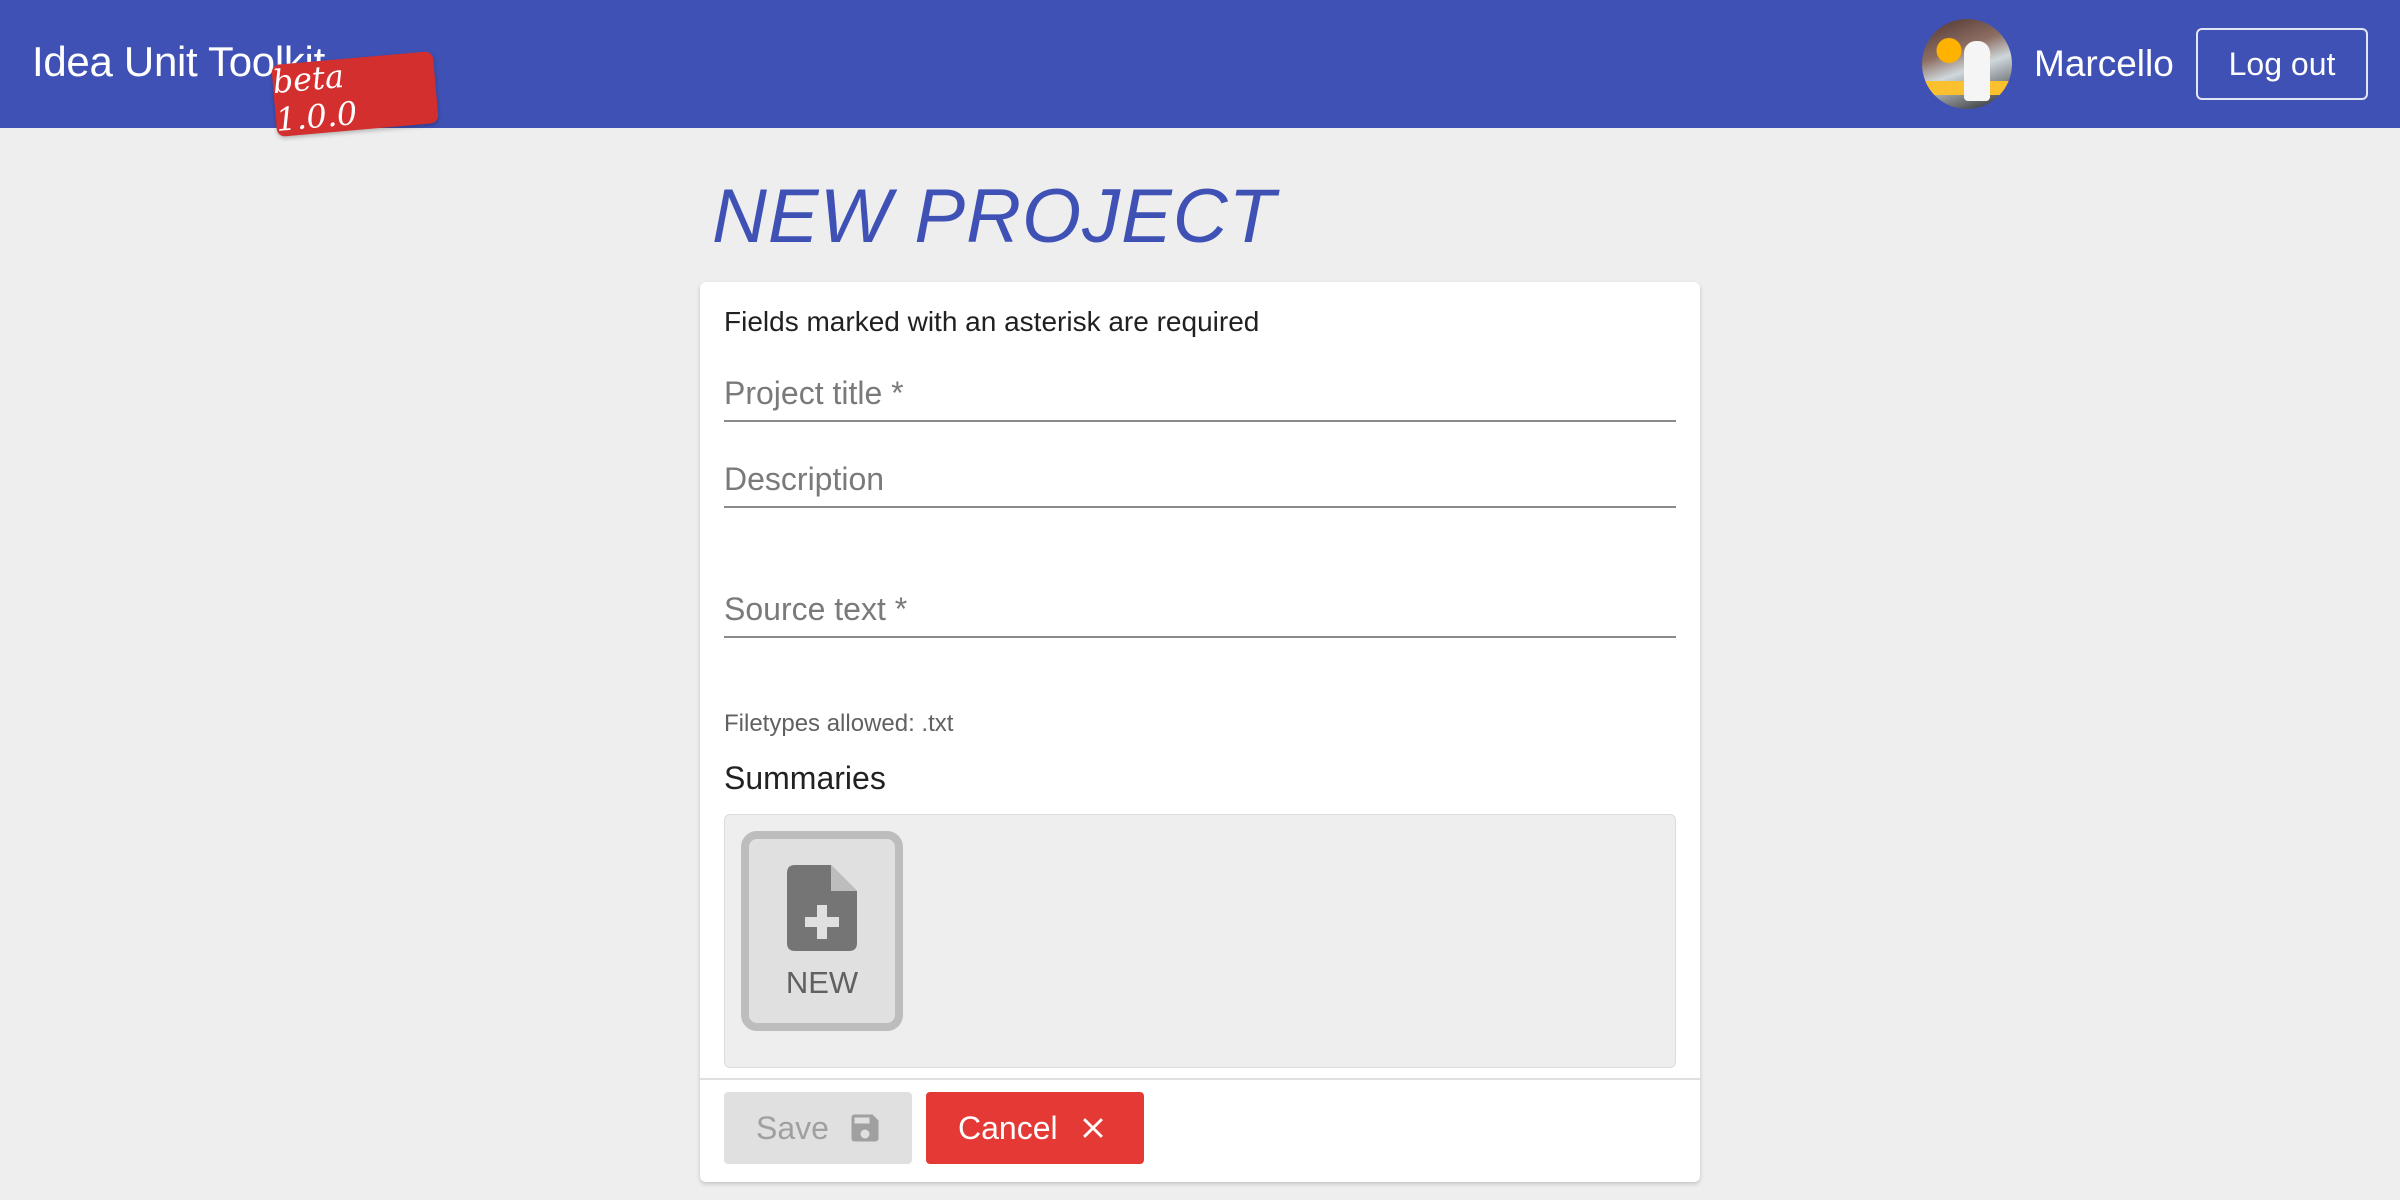 Image resolution: width=2400 pixels, height=1200 pixels. What do you see at coordinates (1200, 479) in the screenshot?
I see `description-input` at bounding box center [1200, 479].